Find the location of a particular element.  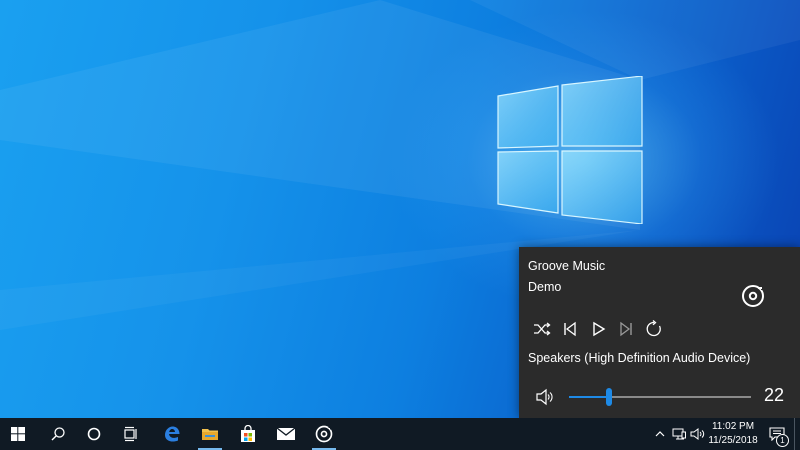

groove-music-taskbar-icon is located at coordinates (324, 434).